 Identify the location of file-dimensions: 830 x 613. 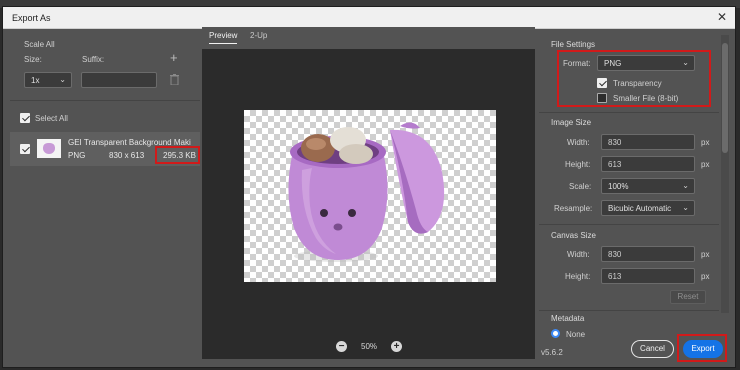
(127, 155).